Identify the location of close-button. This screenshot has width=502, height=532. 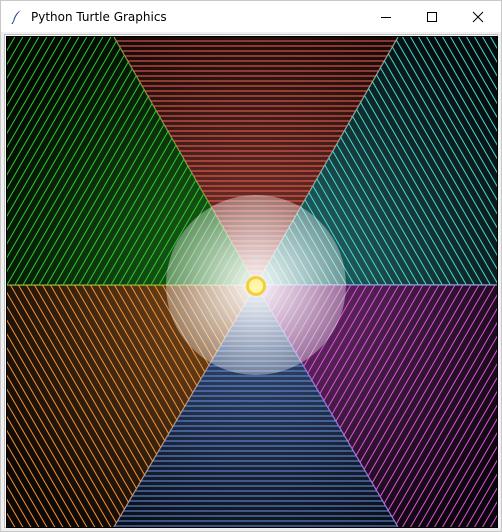
(478, 16).